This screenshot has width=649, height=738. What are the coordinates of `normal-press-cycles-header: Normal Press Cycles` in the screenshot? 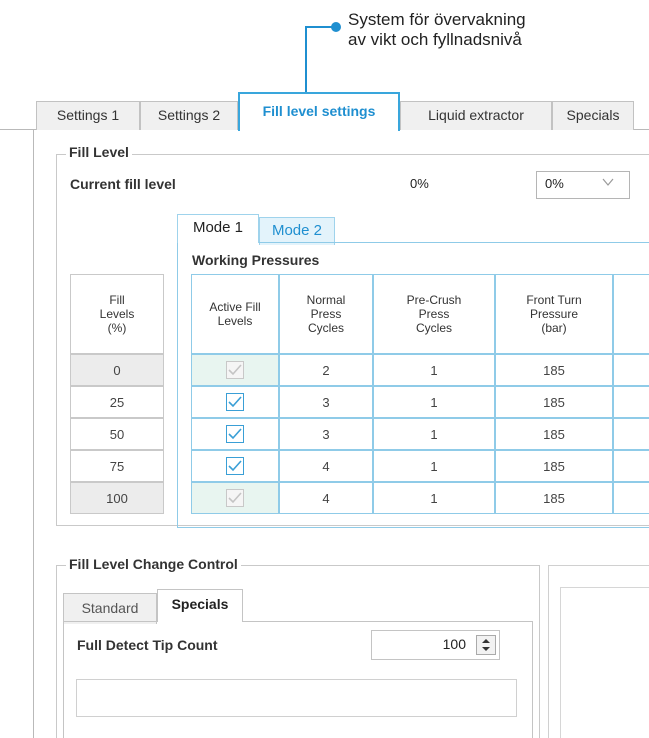 It's located at (326, 314).